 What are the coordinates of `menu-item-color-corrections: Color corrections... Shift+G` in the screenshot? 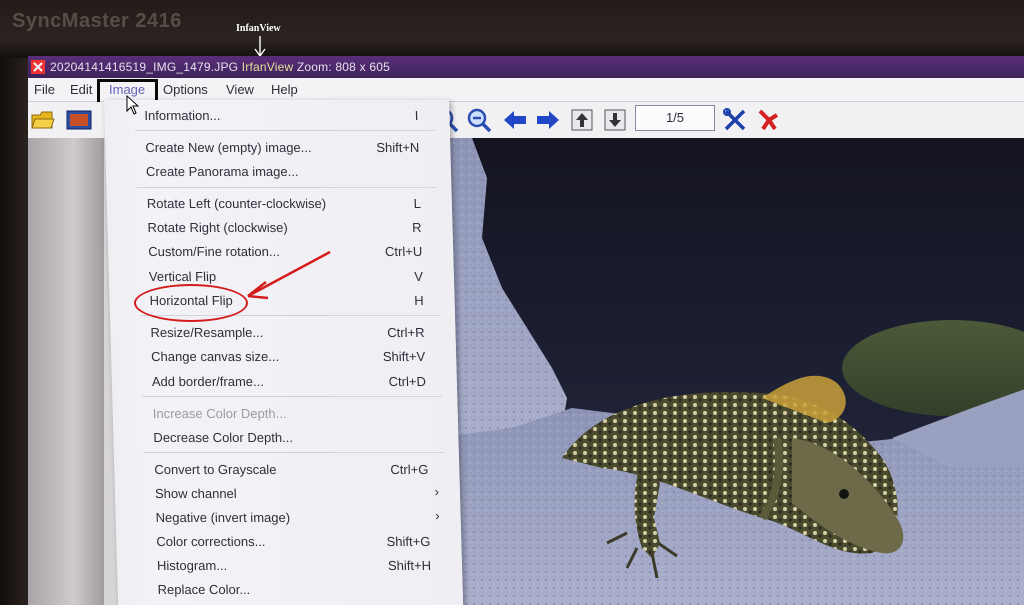 It's located at (281, 542).